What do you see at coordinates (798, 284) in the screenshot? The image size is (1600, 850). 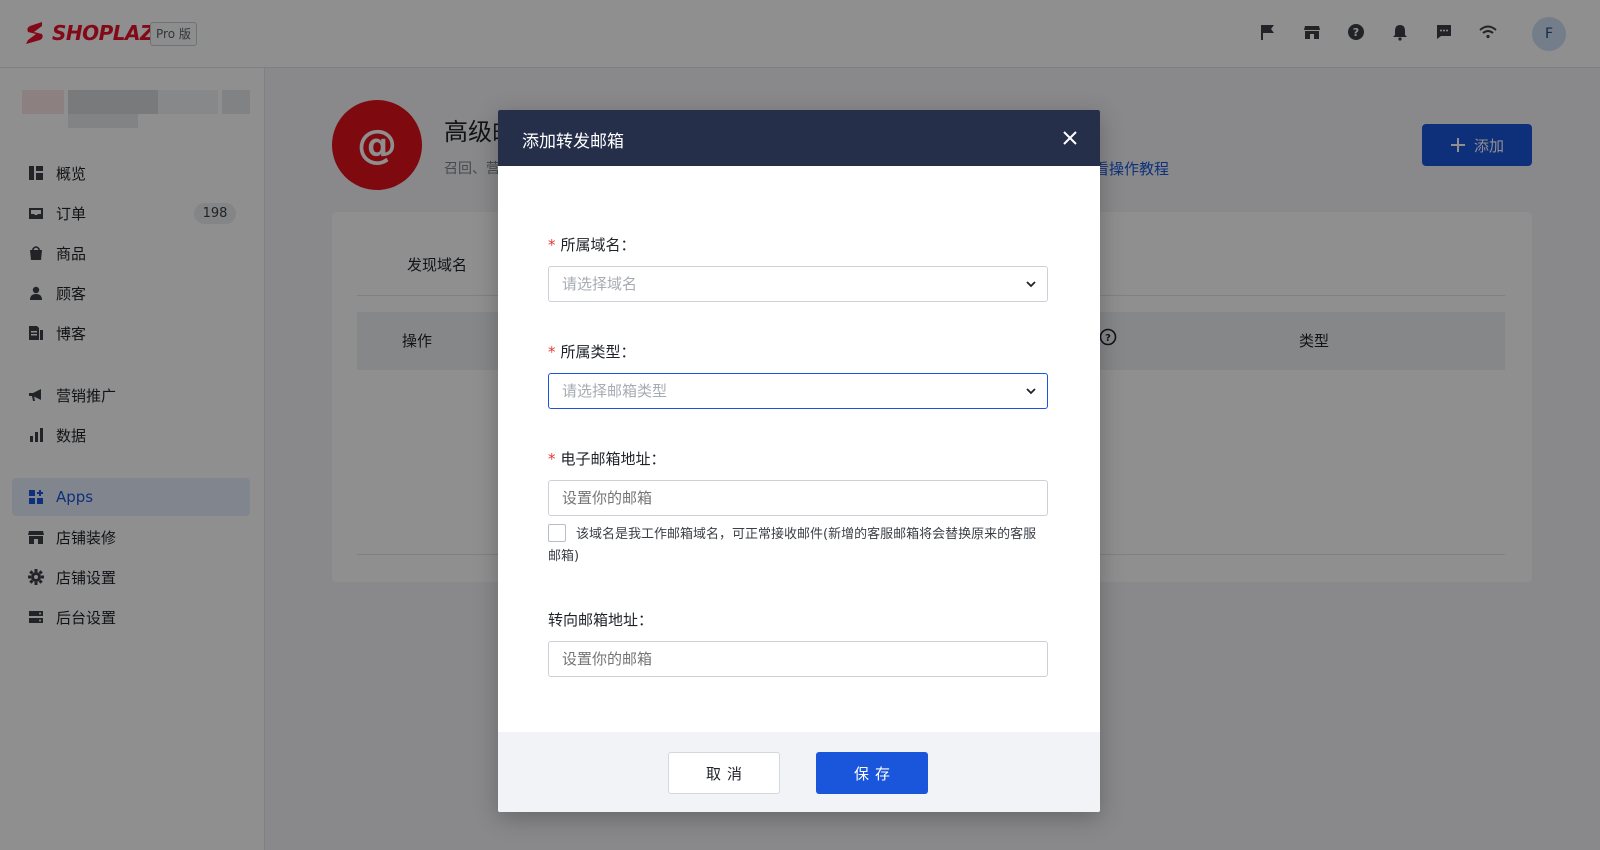 I see `domain-select: 请选择域名` at bounding box center [798, 284].